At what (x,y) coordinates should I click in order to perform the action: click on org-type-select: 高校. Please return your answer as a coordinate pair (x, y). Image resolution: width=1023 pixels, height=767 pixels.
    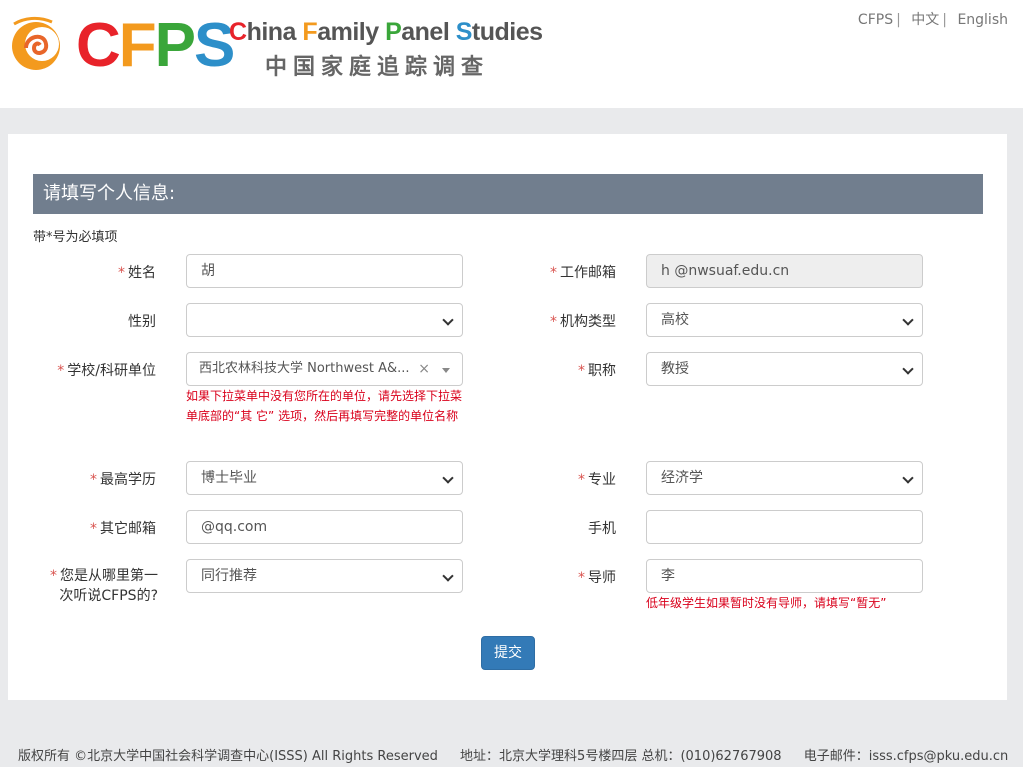
    Looking at the image, I should click on (784, 320).